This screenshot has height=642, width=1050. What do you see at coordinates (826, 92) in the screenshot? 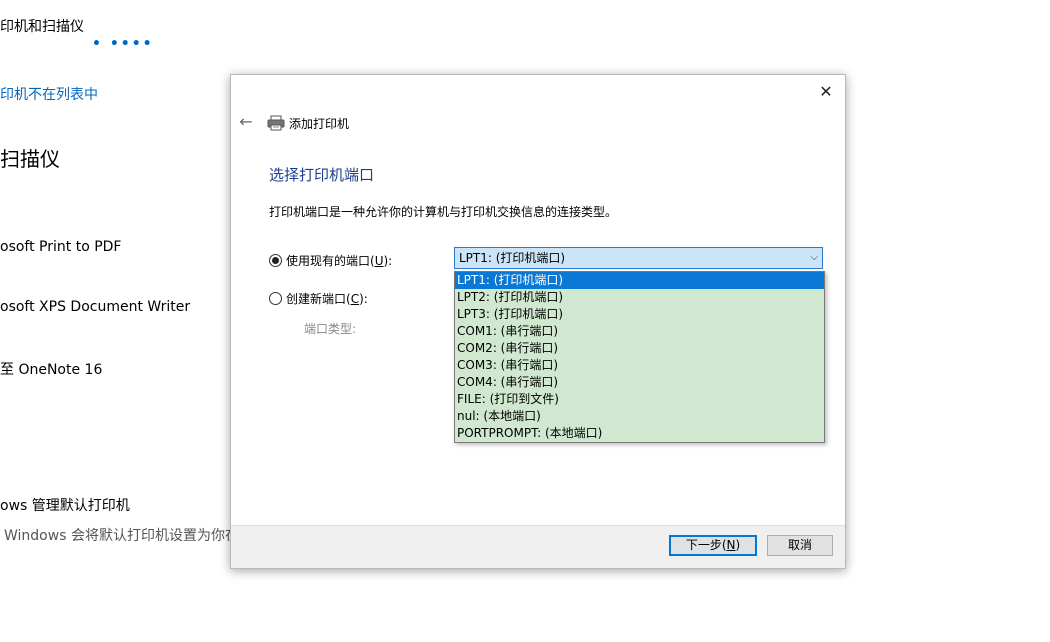
I see `close-button: ✕` at bounding box center [826, 92].